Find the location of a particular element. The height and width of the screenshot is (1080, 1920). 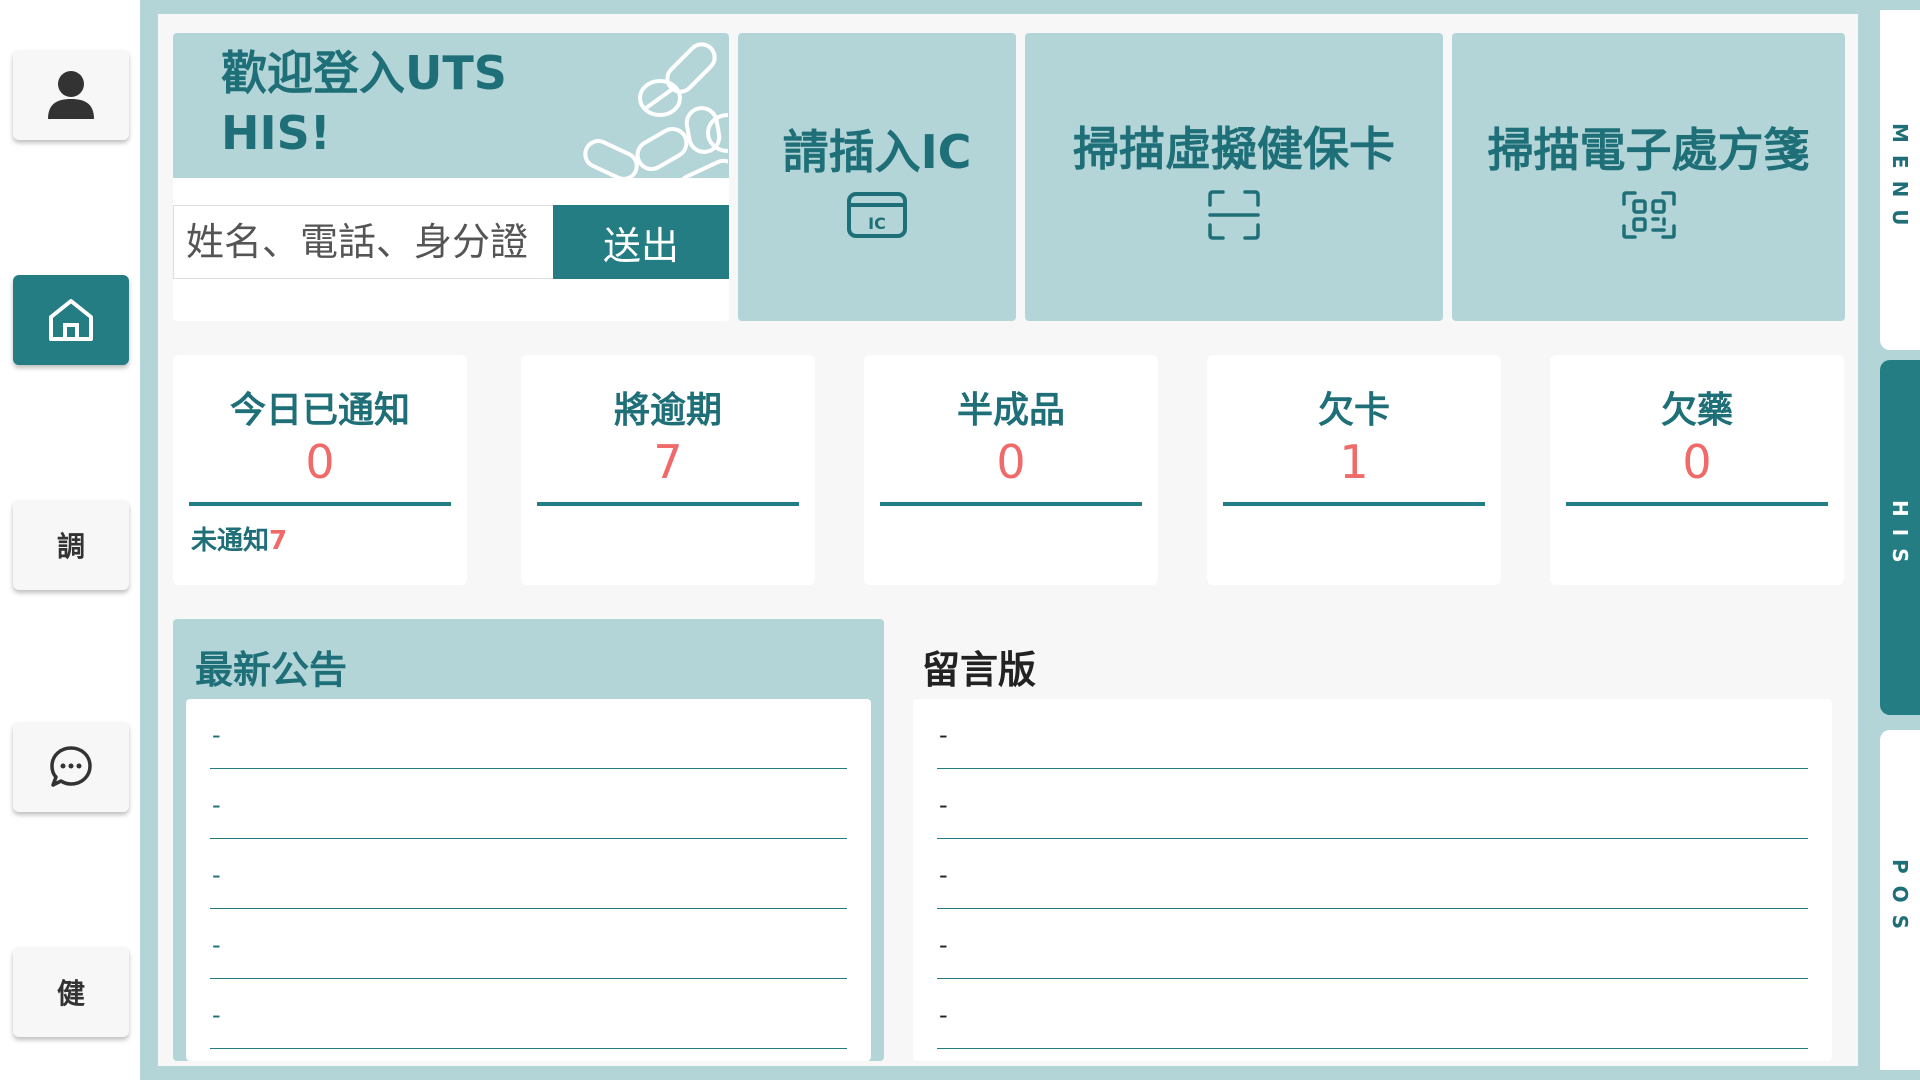

tab-pos: POS is located at coordinates (1900, 900).